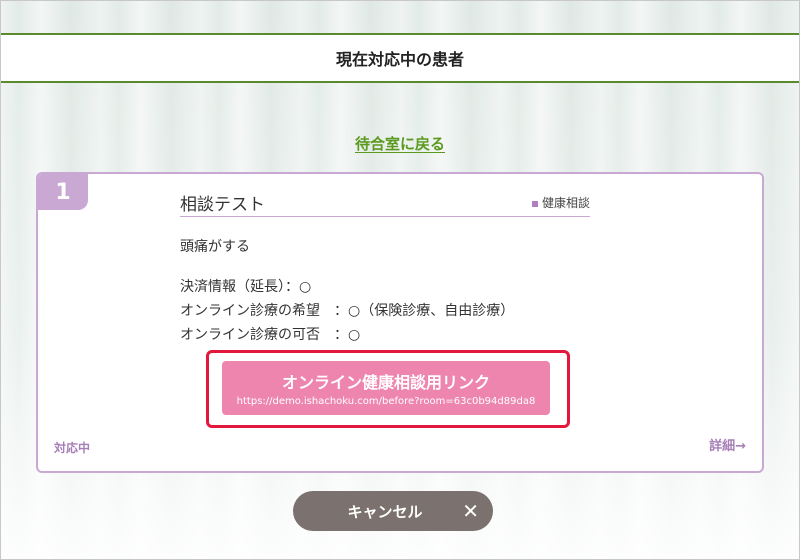 This screenshot has width=800, height=560. I want to click on category-square-icon, so click(534, 203).